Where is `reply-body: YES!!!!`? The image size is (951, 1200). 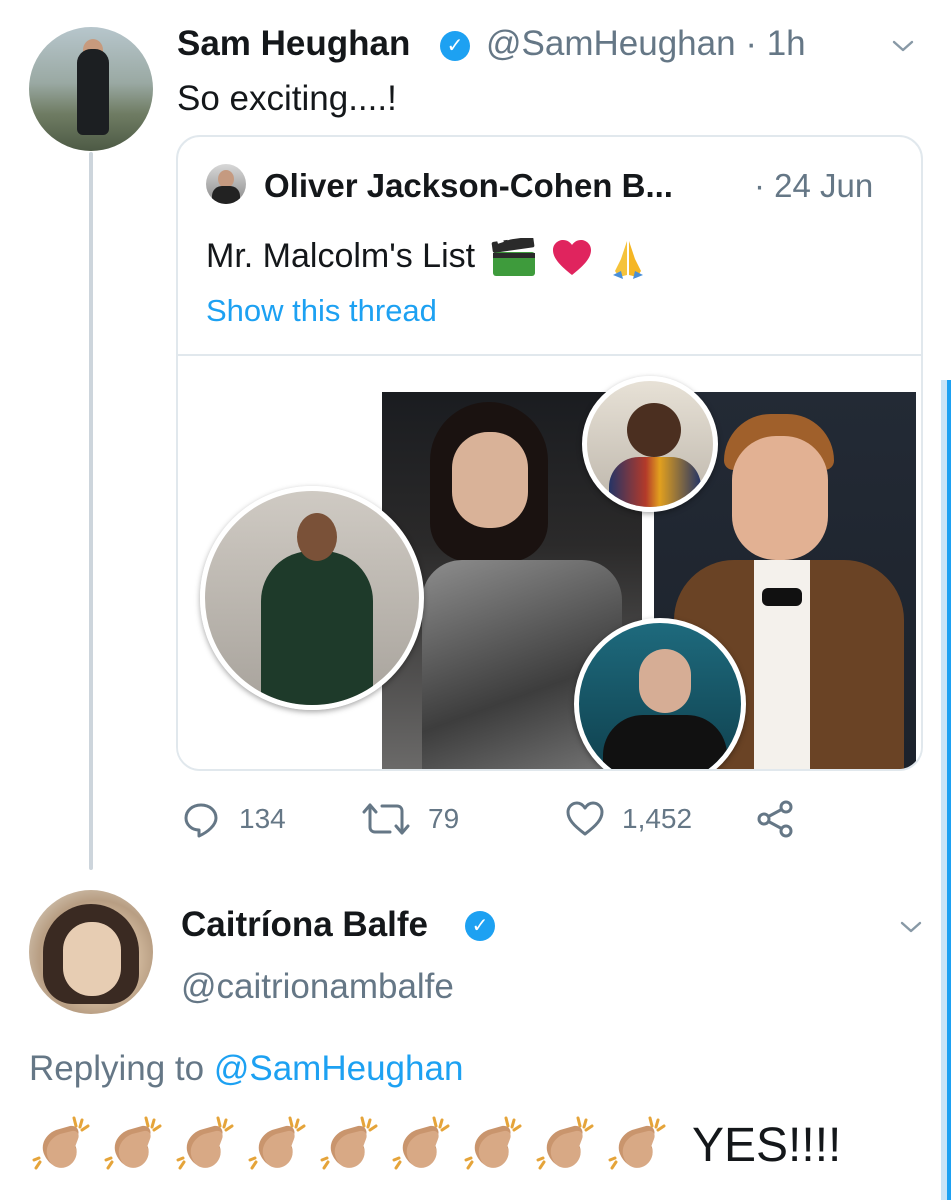
reply-body: YES!!!! is located at coordinates (435, 1145).